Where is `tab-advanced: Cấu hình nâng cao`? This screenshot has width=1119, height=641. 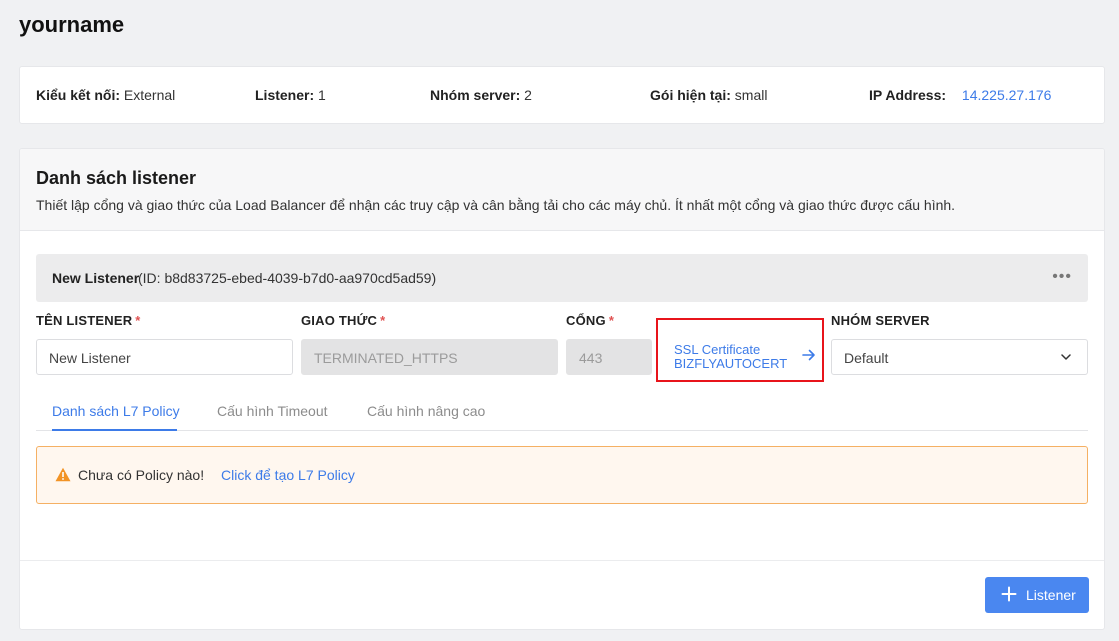
tab-advanced: Cấu hình nâng cao is located at coordinates (426, 411).